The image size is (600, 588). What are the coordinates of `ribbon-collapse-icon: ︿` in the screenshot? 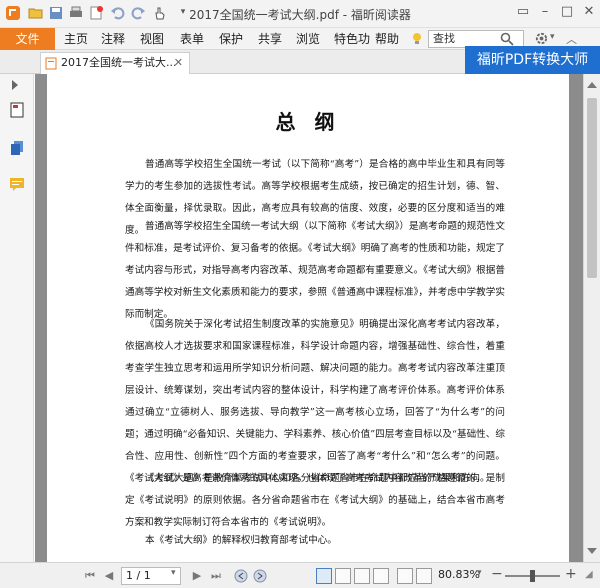 It's located at (571, 39).